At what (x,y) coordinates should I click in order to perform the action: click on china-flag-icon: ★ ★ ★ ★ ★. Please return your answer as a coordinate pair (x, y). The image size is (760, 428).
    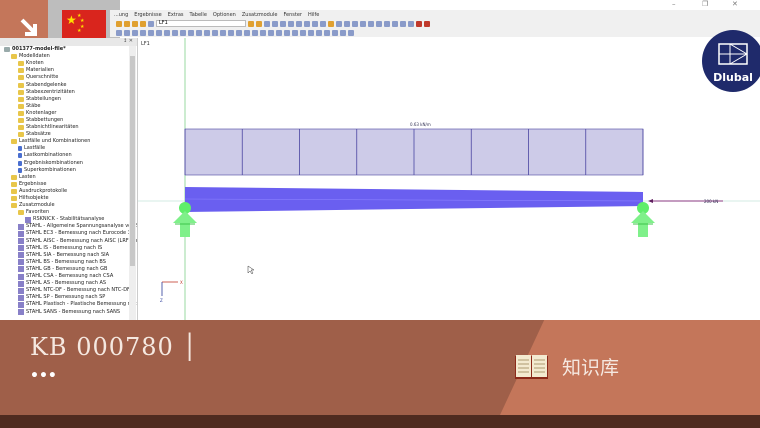
    Looking at the image, I should click on (84, 25).